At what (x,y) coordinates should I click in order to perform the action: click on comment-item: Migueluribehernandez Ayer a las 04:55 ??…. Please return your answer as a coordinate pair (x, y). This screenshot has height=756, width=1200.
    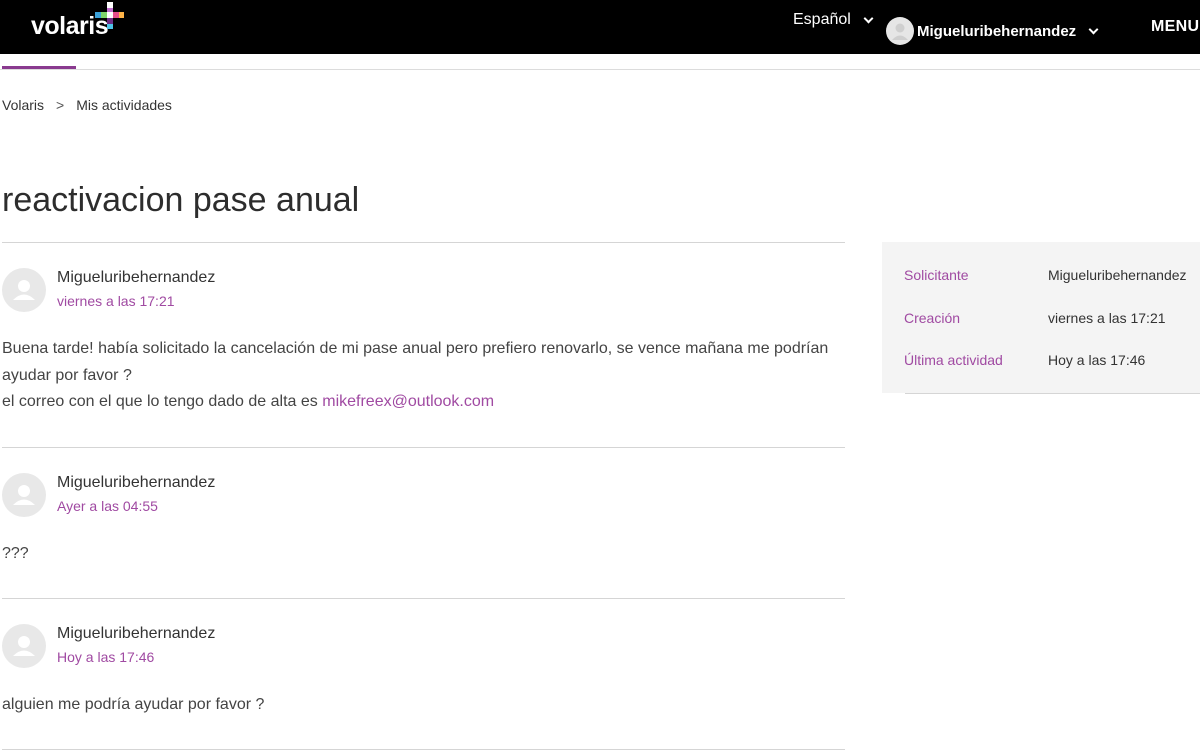
    Looking at the image, I should click on (423, 523).